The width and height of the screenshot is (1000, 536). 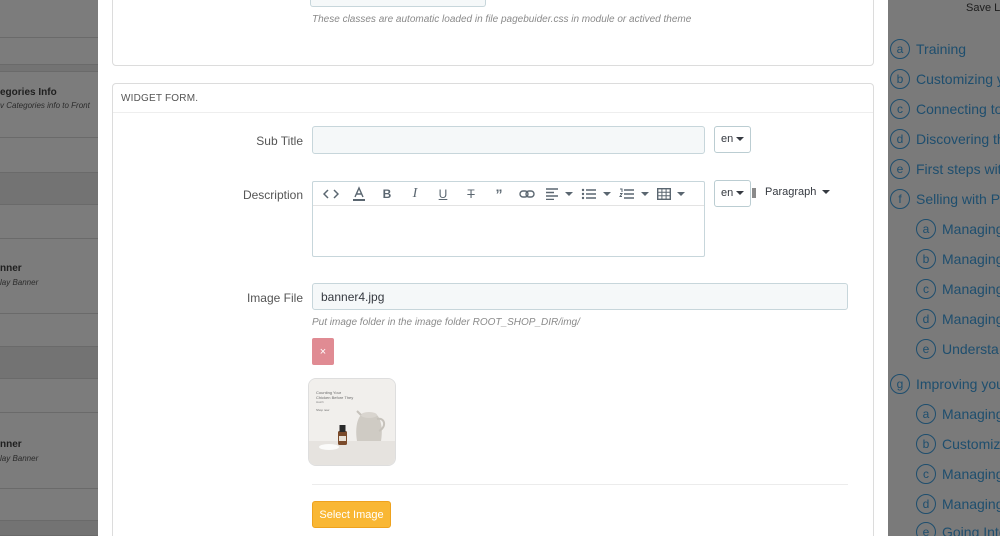 What do you see at coordinates (900, 199) in the screenshot?
I see `nav-badge: f` at bounding box center [900, 199].